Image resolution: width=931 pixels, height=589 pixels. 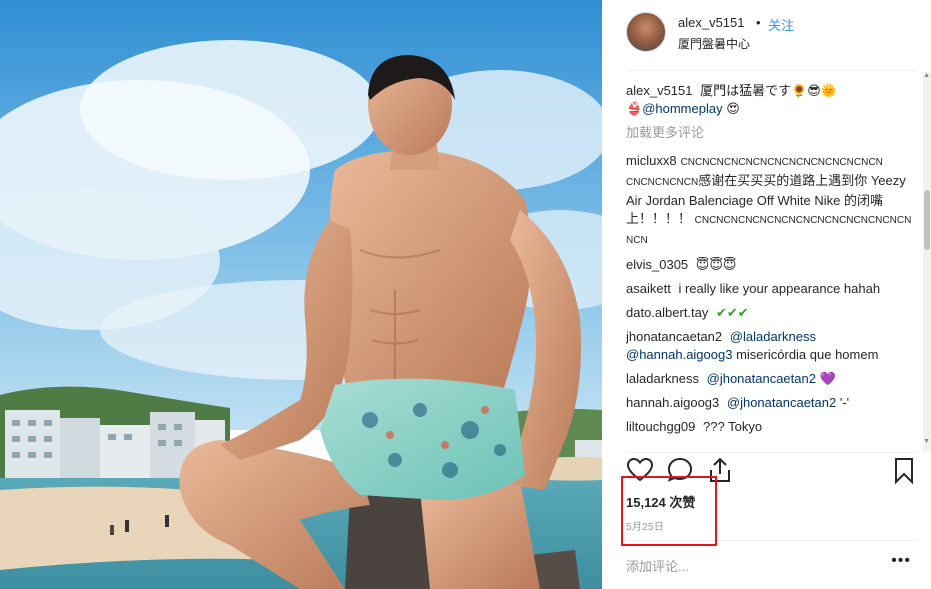 I want to click on comment-item: laladarkness @jhonatancaetan2 💜, so click(x=772, y=379).